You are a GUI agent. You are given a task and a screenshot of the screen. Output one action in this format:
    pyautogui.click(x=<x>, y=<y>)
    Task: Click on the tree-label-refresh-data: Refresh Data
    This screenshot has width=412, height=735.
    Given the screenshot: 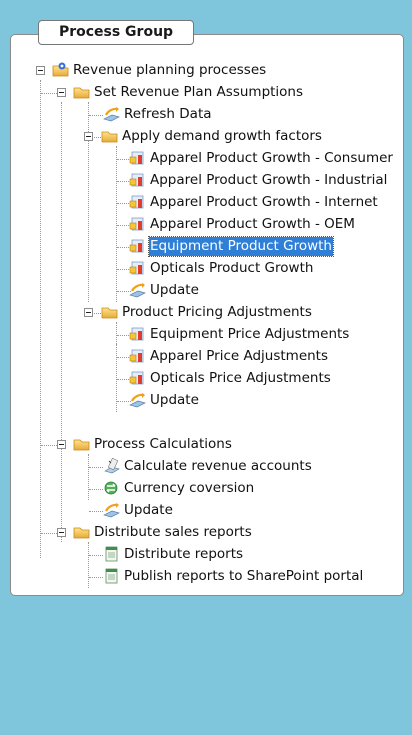 What is the action you would take?
    pyautogui.click(x=168, y=114)
    